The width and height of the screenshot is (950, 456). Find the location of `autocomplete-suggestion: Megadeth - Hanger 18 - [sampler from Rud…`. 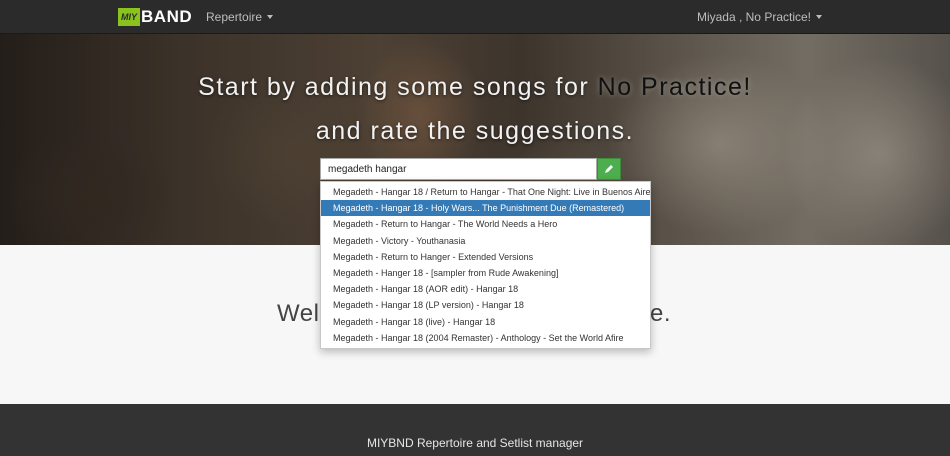

autocomplete-suggestion: Megadeth - Hanger 18 - [sampler from Rud… is located at coordinates (485, 273).